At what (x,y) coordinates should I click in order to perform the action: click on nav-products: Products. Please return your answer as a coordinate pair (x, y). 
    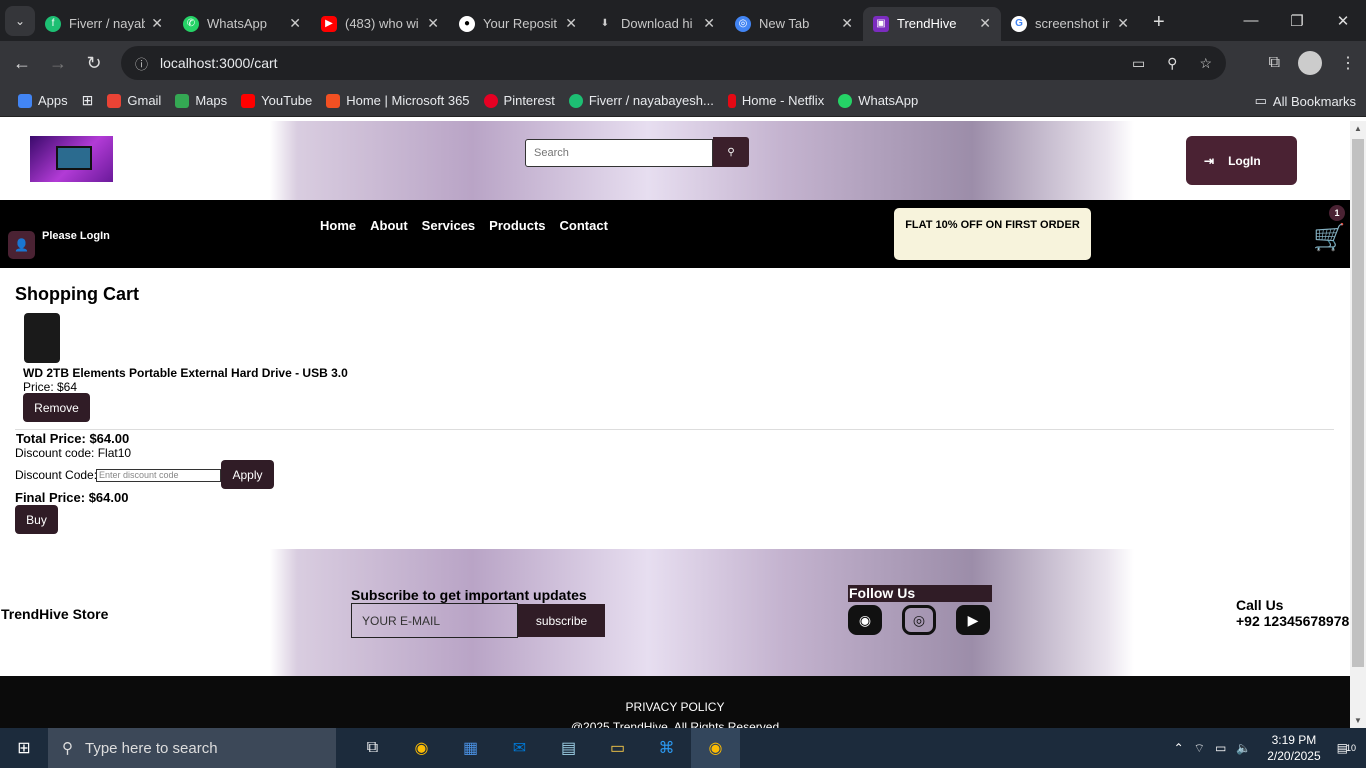
    Looking at the image, I should click on (517, 225).